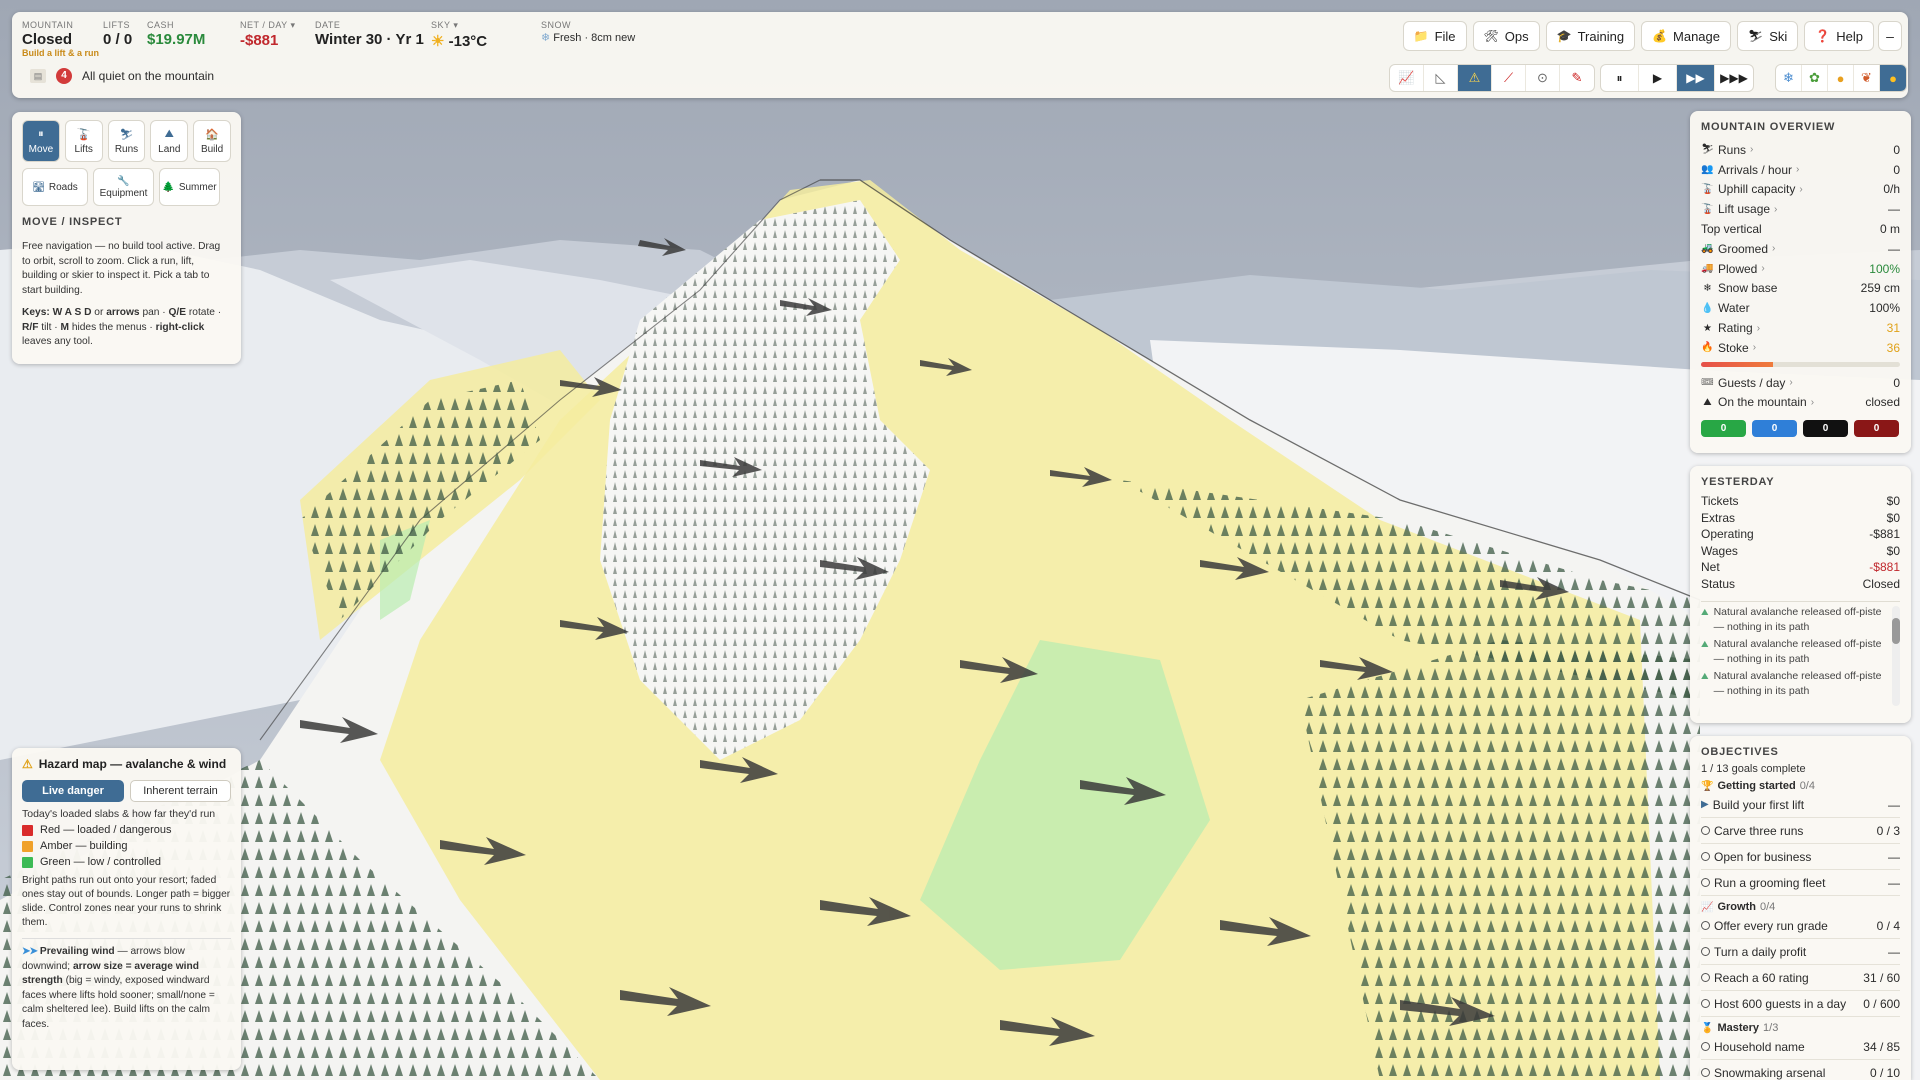  What do you see at coordinates (180, 791) in the screenshot?
I see `inherent-terrain-toggle: Inherent terrain` at bounding box center [180, 791].